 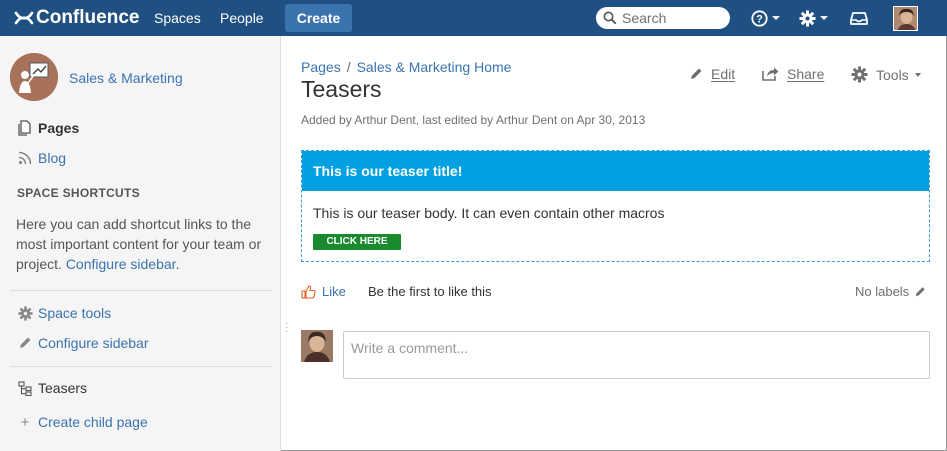 What do you see at coordinates (34, 77) in the screenshot?
I see `space-avatar` at bounding box center [34, 77].